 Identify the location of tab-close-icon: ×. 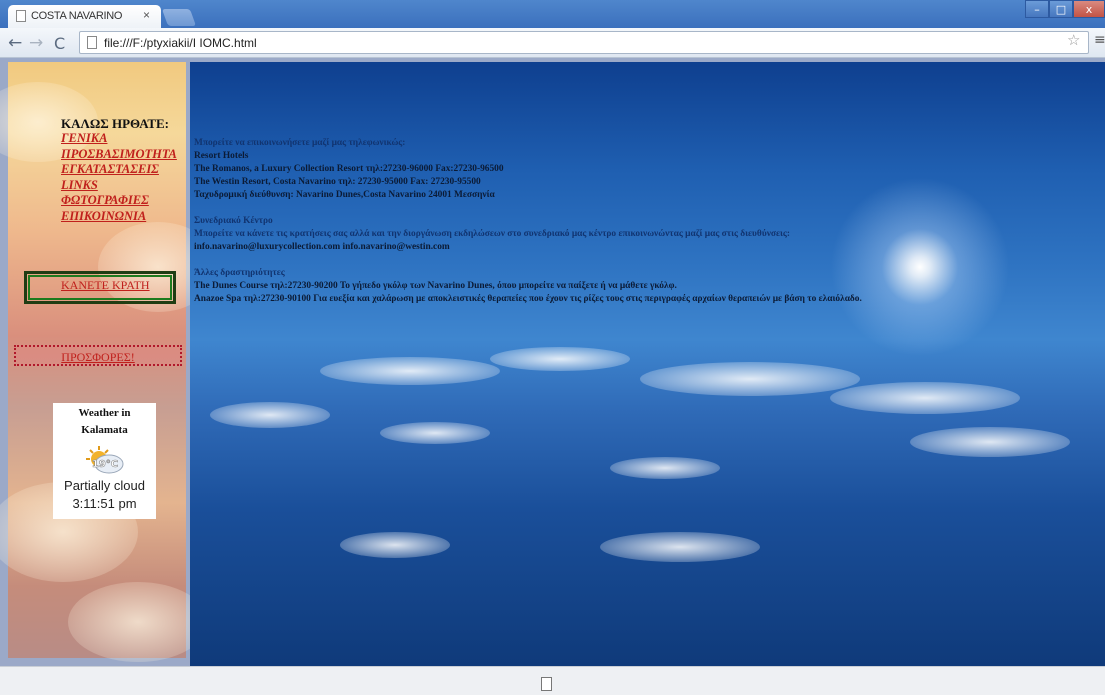
(146, 15).